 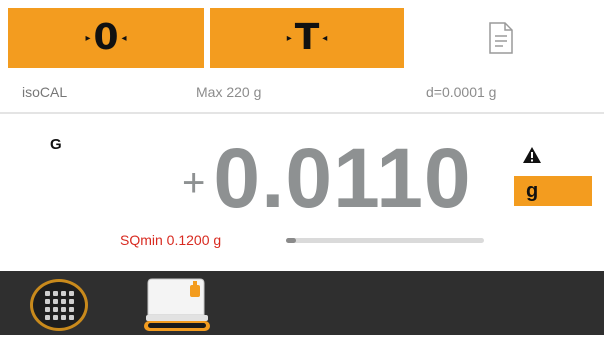 What do you see at coordinates (342, 178) in the screenshot?
I see `weight-value: 0.0110` at bounding box center [342, 178].